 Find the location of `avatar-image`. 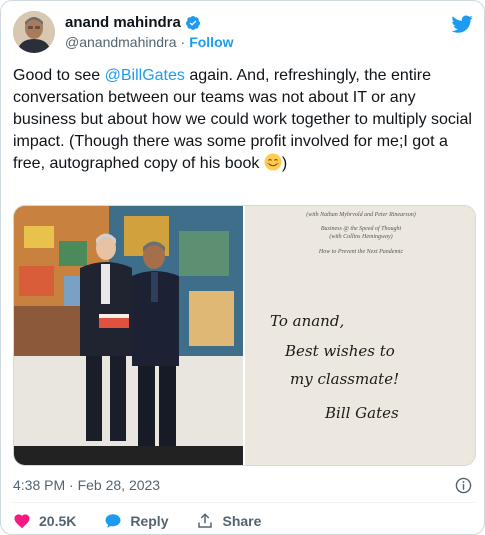

avatar-image is located at coordinates (34, 32).